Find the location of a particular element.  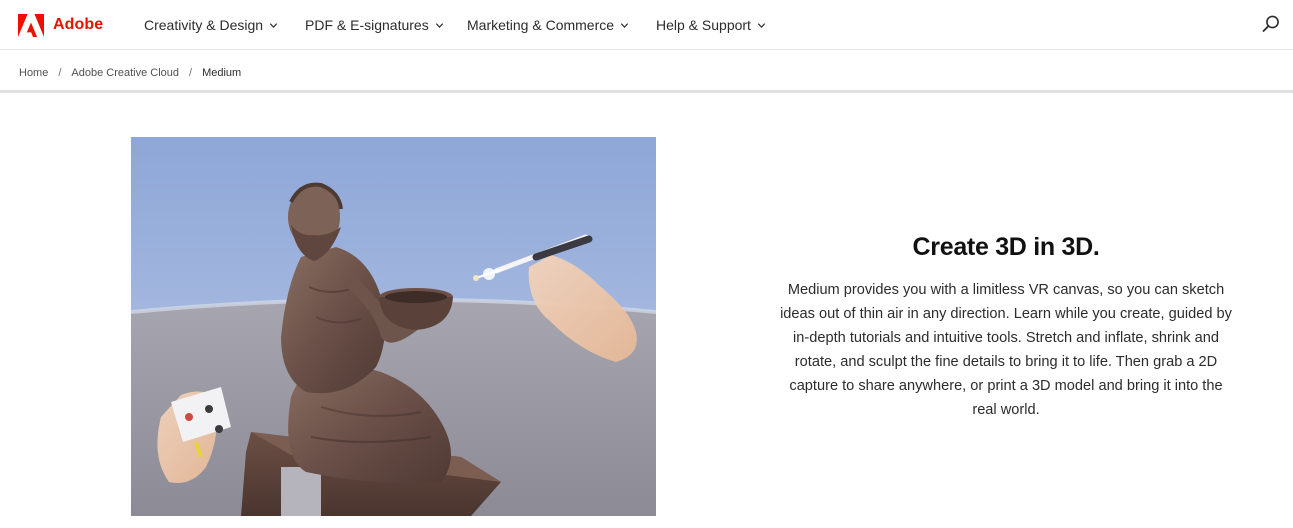

nav-creativity-design: Creativity & Design is located at coordinates (211, 25).